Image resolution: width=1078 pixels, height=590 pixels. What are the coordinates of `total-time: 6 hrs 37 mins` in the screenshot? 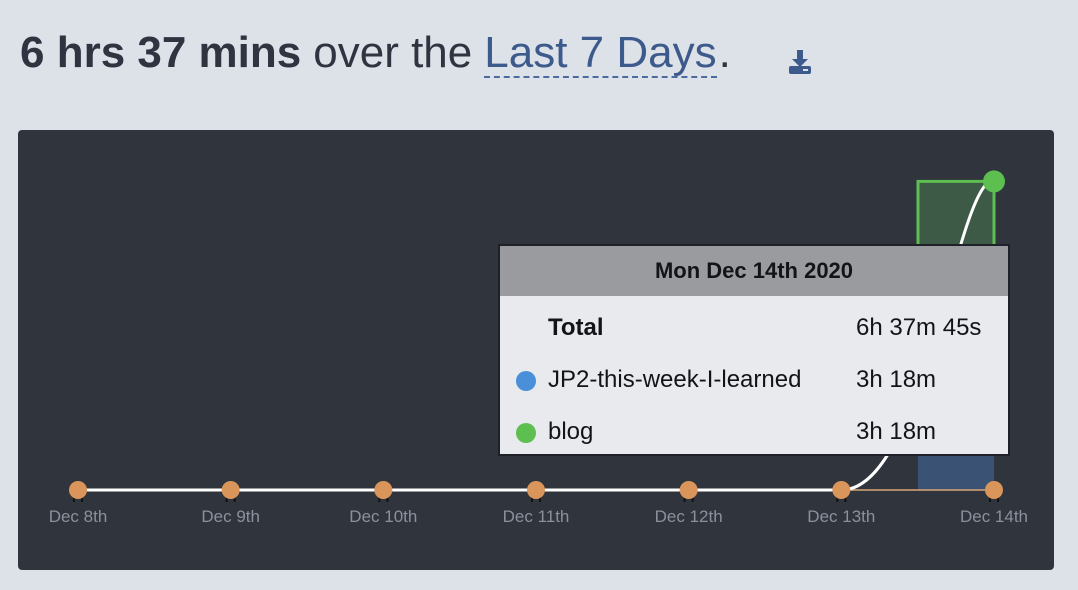 It's located at (161, 52).